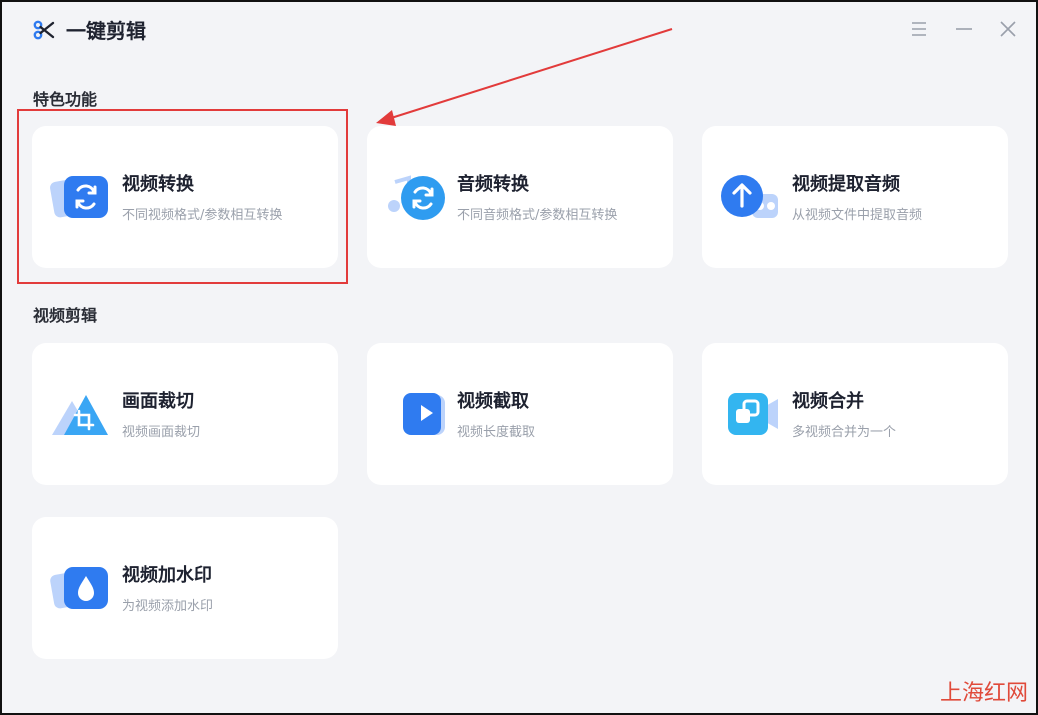 This screenshot has height=715, width=1038. What do you see at coordinates (44, 30) in the screenshot?
I see `scissors-icon` at bounding box center [44, 30].